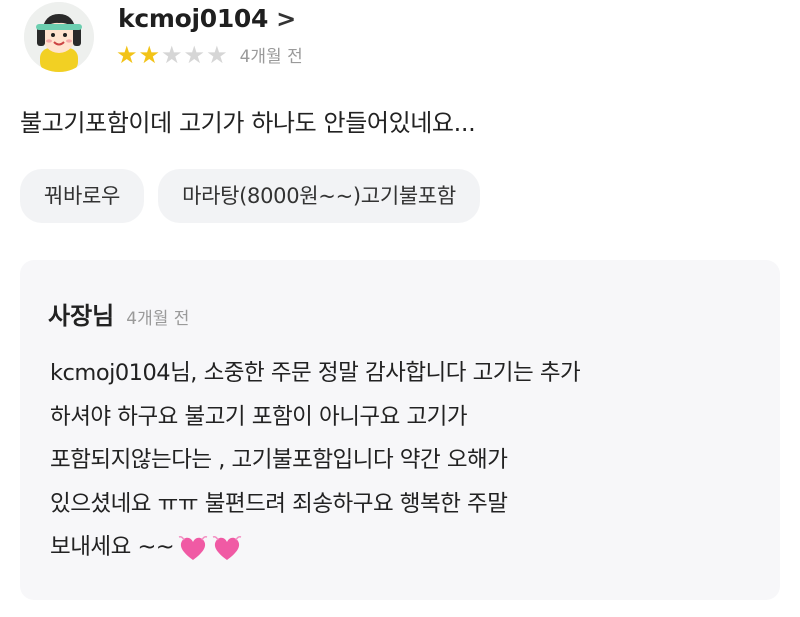 This screenshot has height=617, width=800. I want to click on review-time: 4개월 전, so click(271, 57).